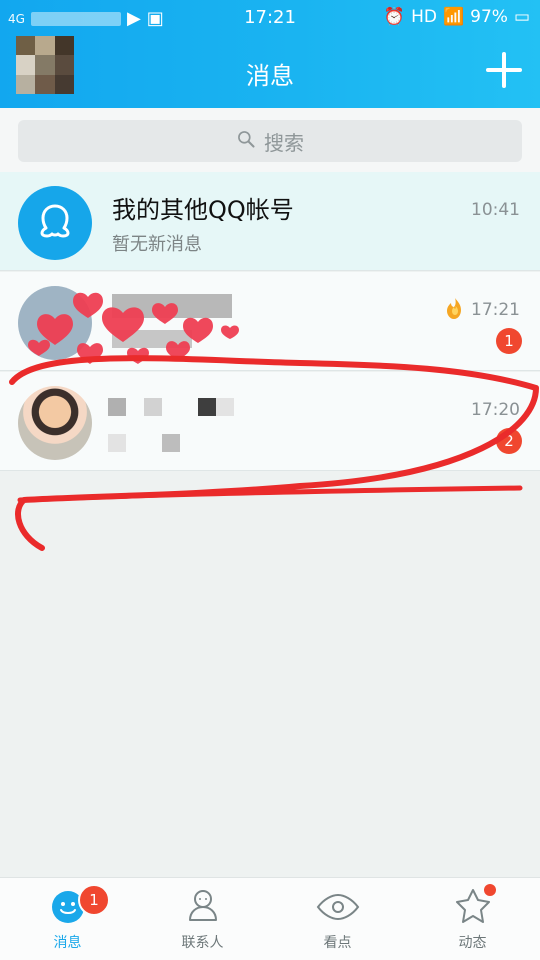  I want to click on tab-label: 动态, so click(472, 943).